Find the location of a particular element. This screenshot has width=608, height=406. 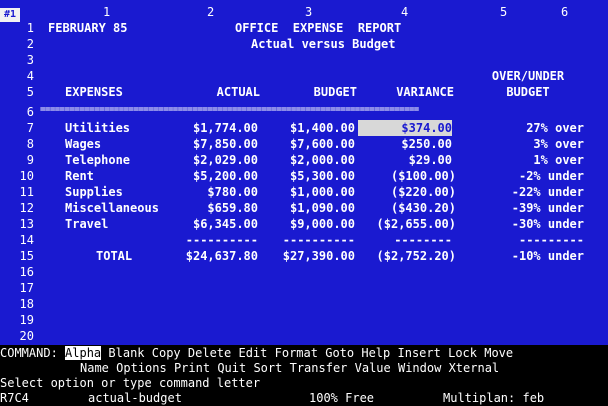

pct-cell: -22% under is located at coordinates (527, 192).